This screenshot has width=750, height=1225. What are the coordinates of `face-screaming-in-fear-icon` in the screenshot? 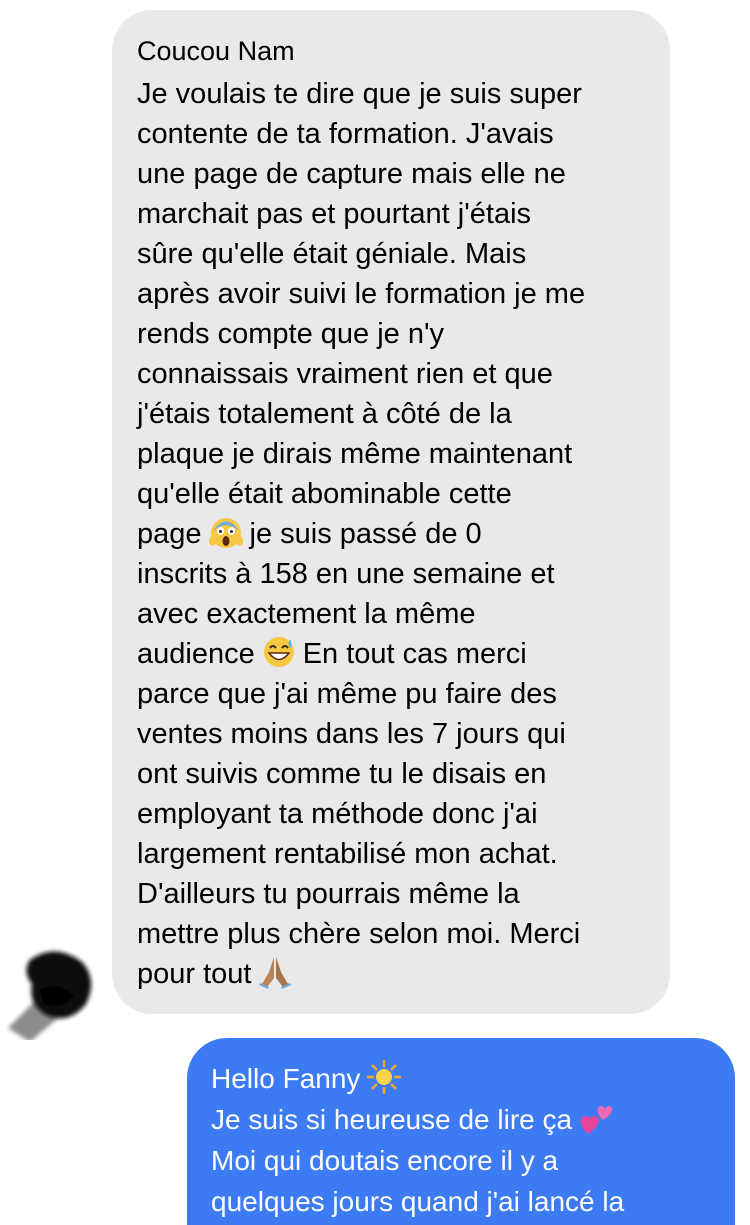 It's located at (226, 532).